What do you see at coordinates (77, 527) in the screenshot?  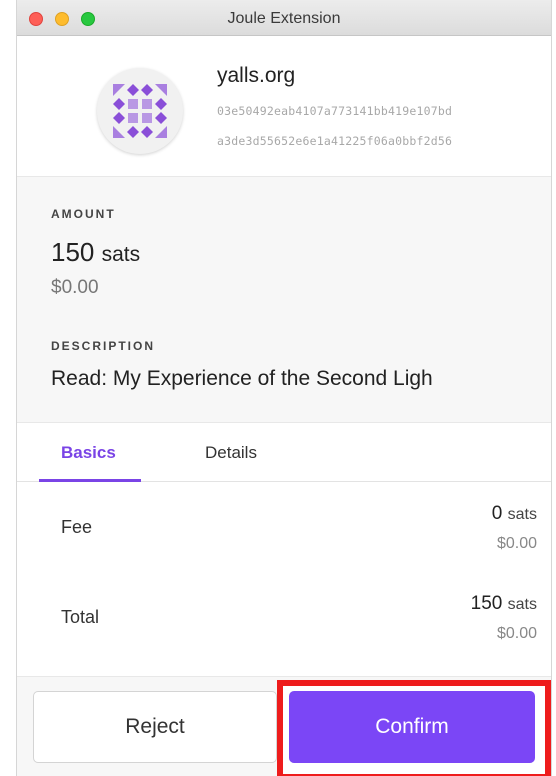 I see `fee-label: Fee` at bounding box center [77, 527].